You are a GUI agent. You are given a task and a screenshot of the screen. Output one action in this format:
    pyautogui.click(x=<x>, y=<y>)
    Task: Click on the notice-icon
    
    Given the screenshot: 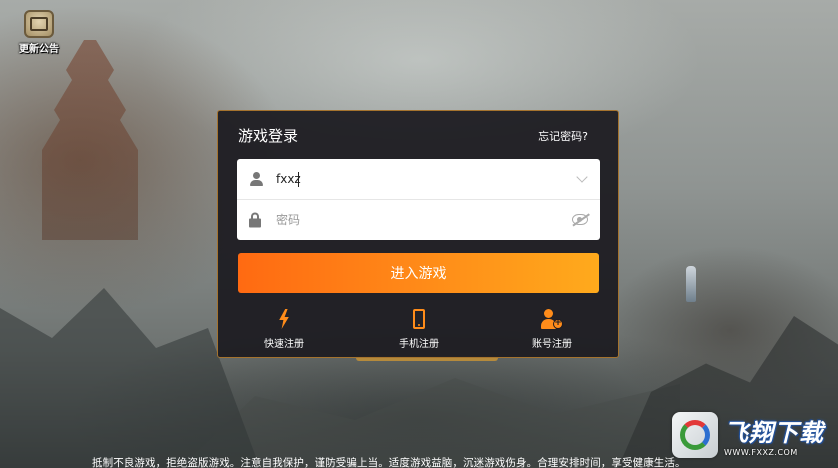 What is the action you would take?
    pyautogui.click(x=39, y=24)
    